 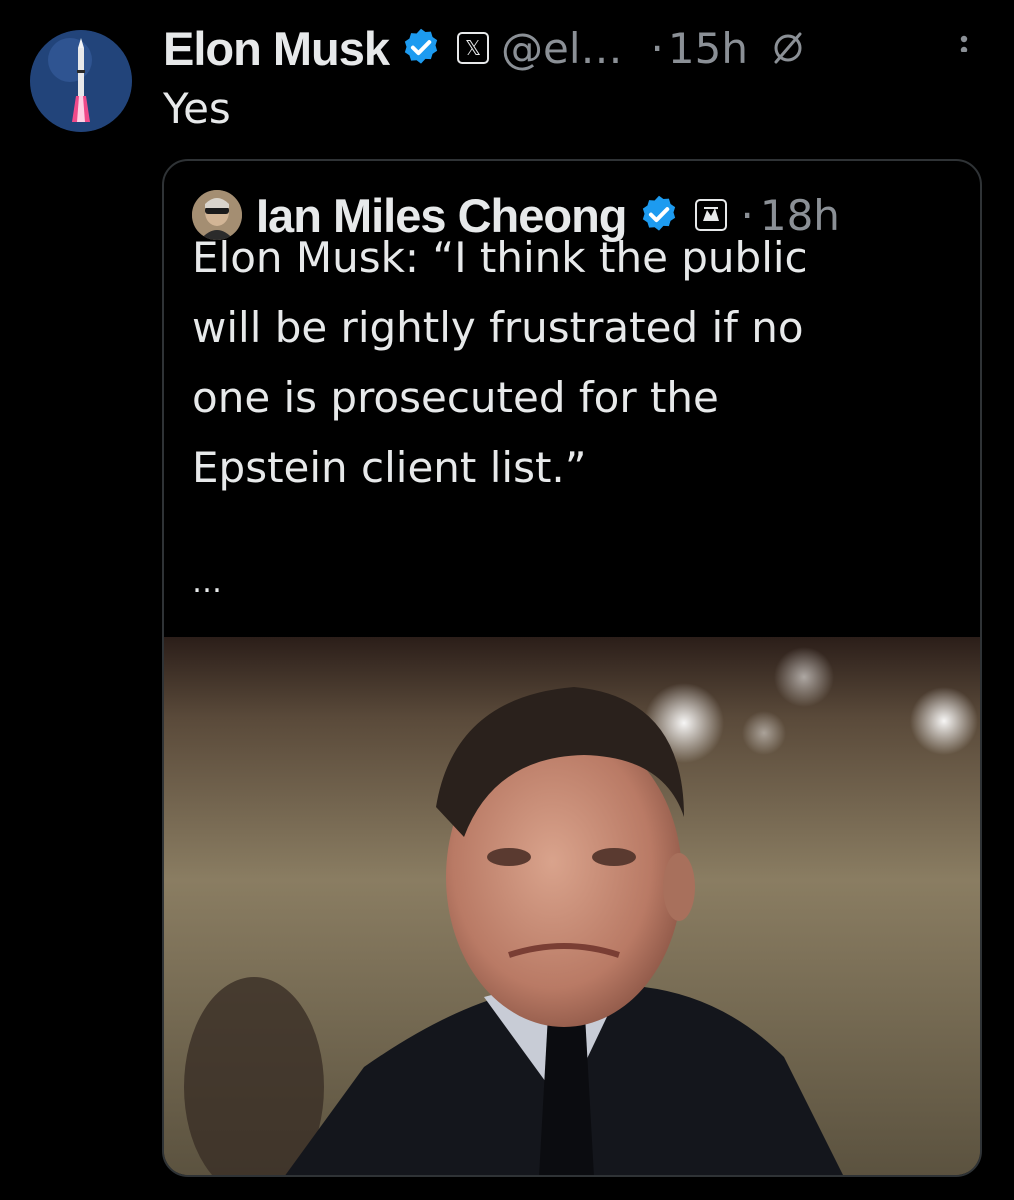 What do you see at coordinates (964, 30) in the screenshot?
I see `more-options-icon` at bounding box center [964, 30].